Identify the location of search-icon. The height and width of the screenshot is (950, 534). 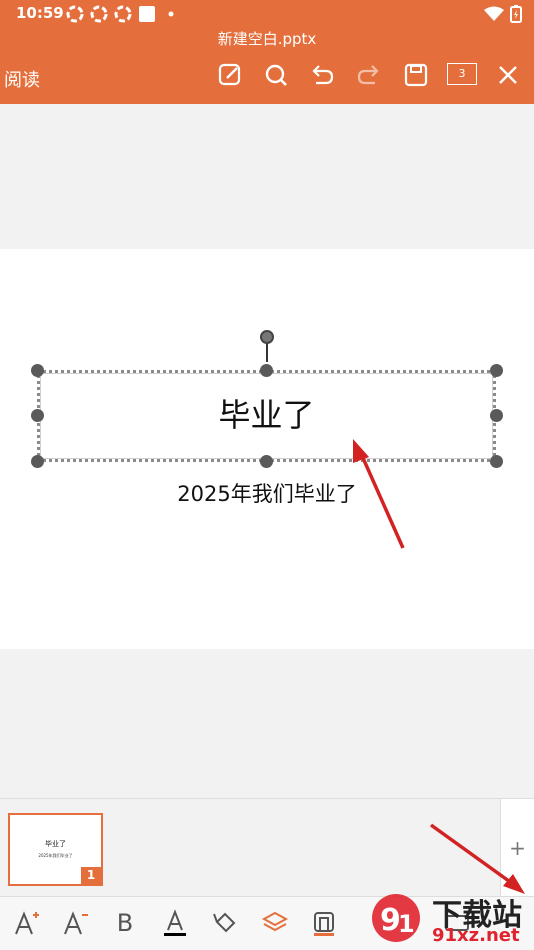
(276, 75).